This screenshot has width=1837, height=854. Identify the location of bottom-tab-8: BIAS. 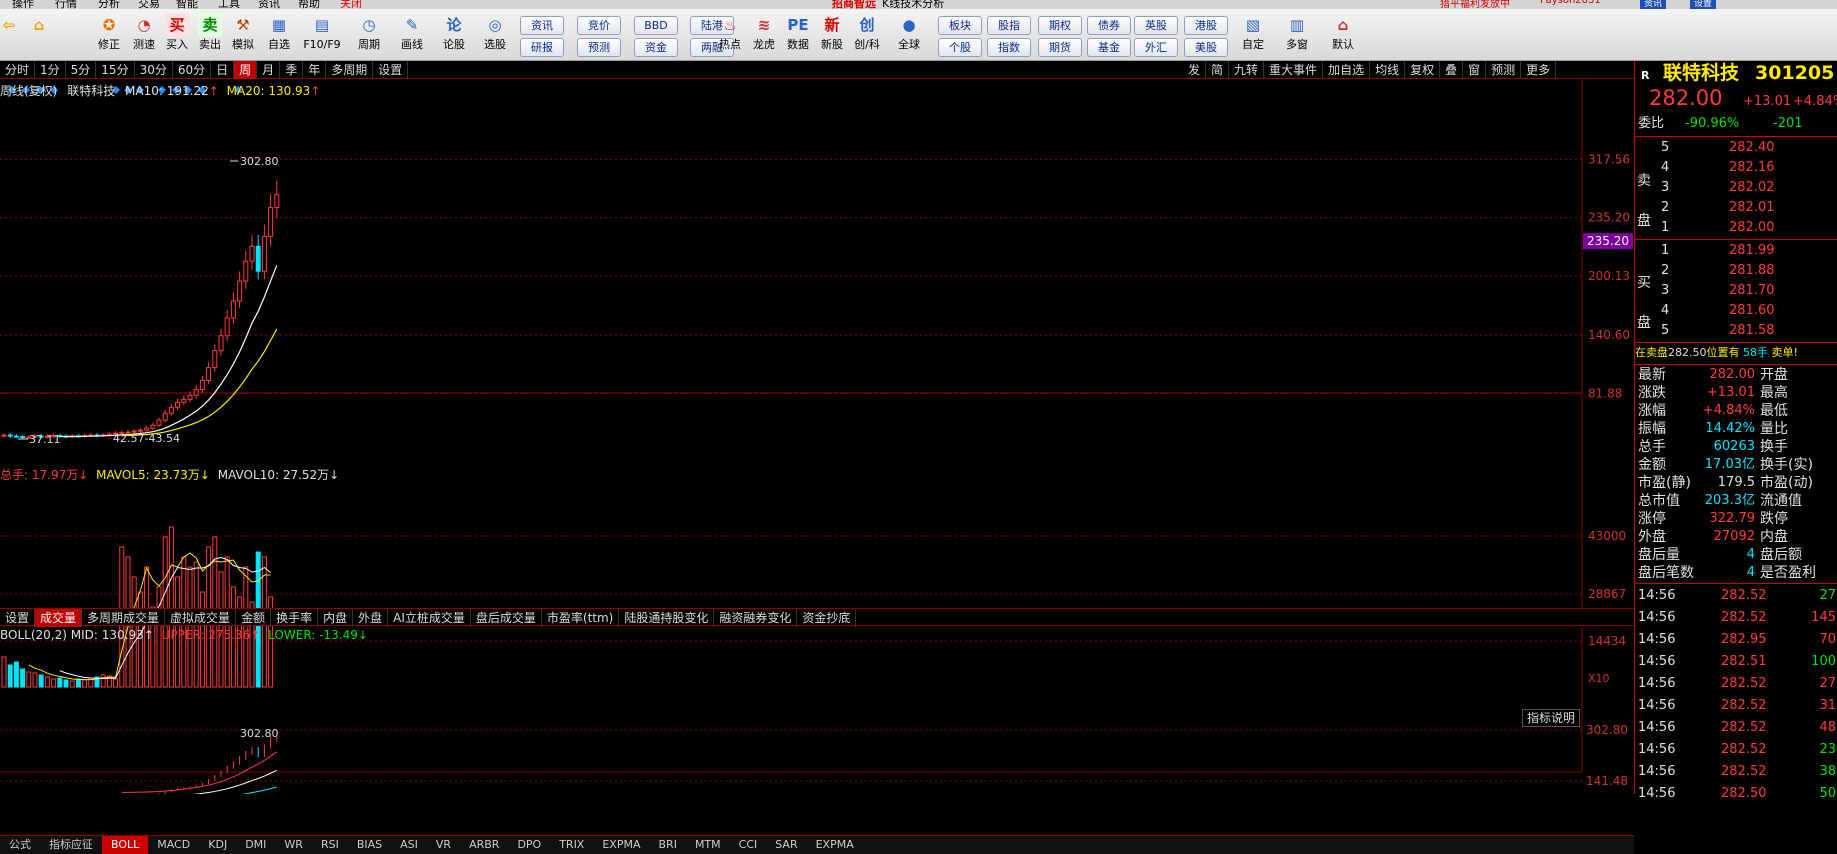
(369, 845).